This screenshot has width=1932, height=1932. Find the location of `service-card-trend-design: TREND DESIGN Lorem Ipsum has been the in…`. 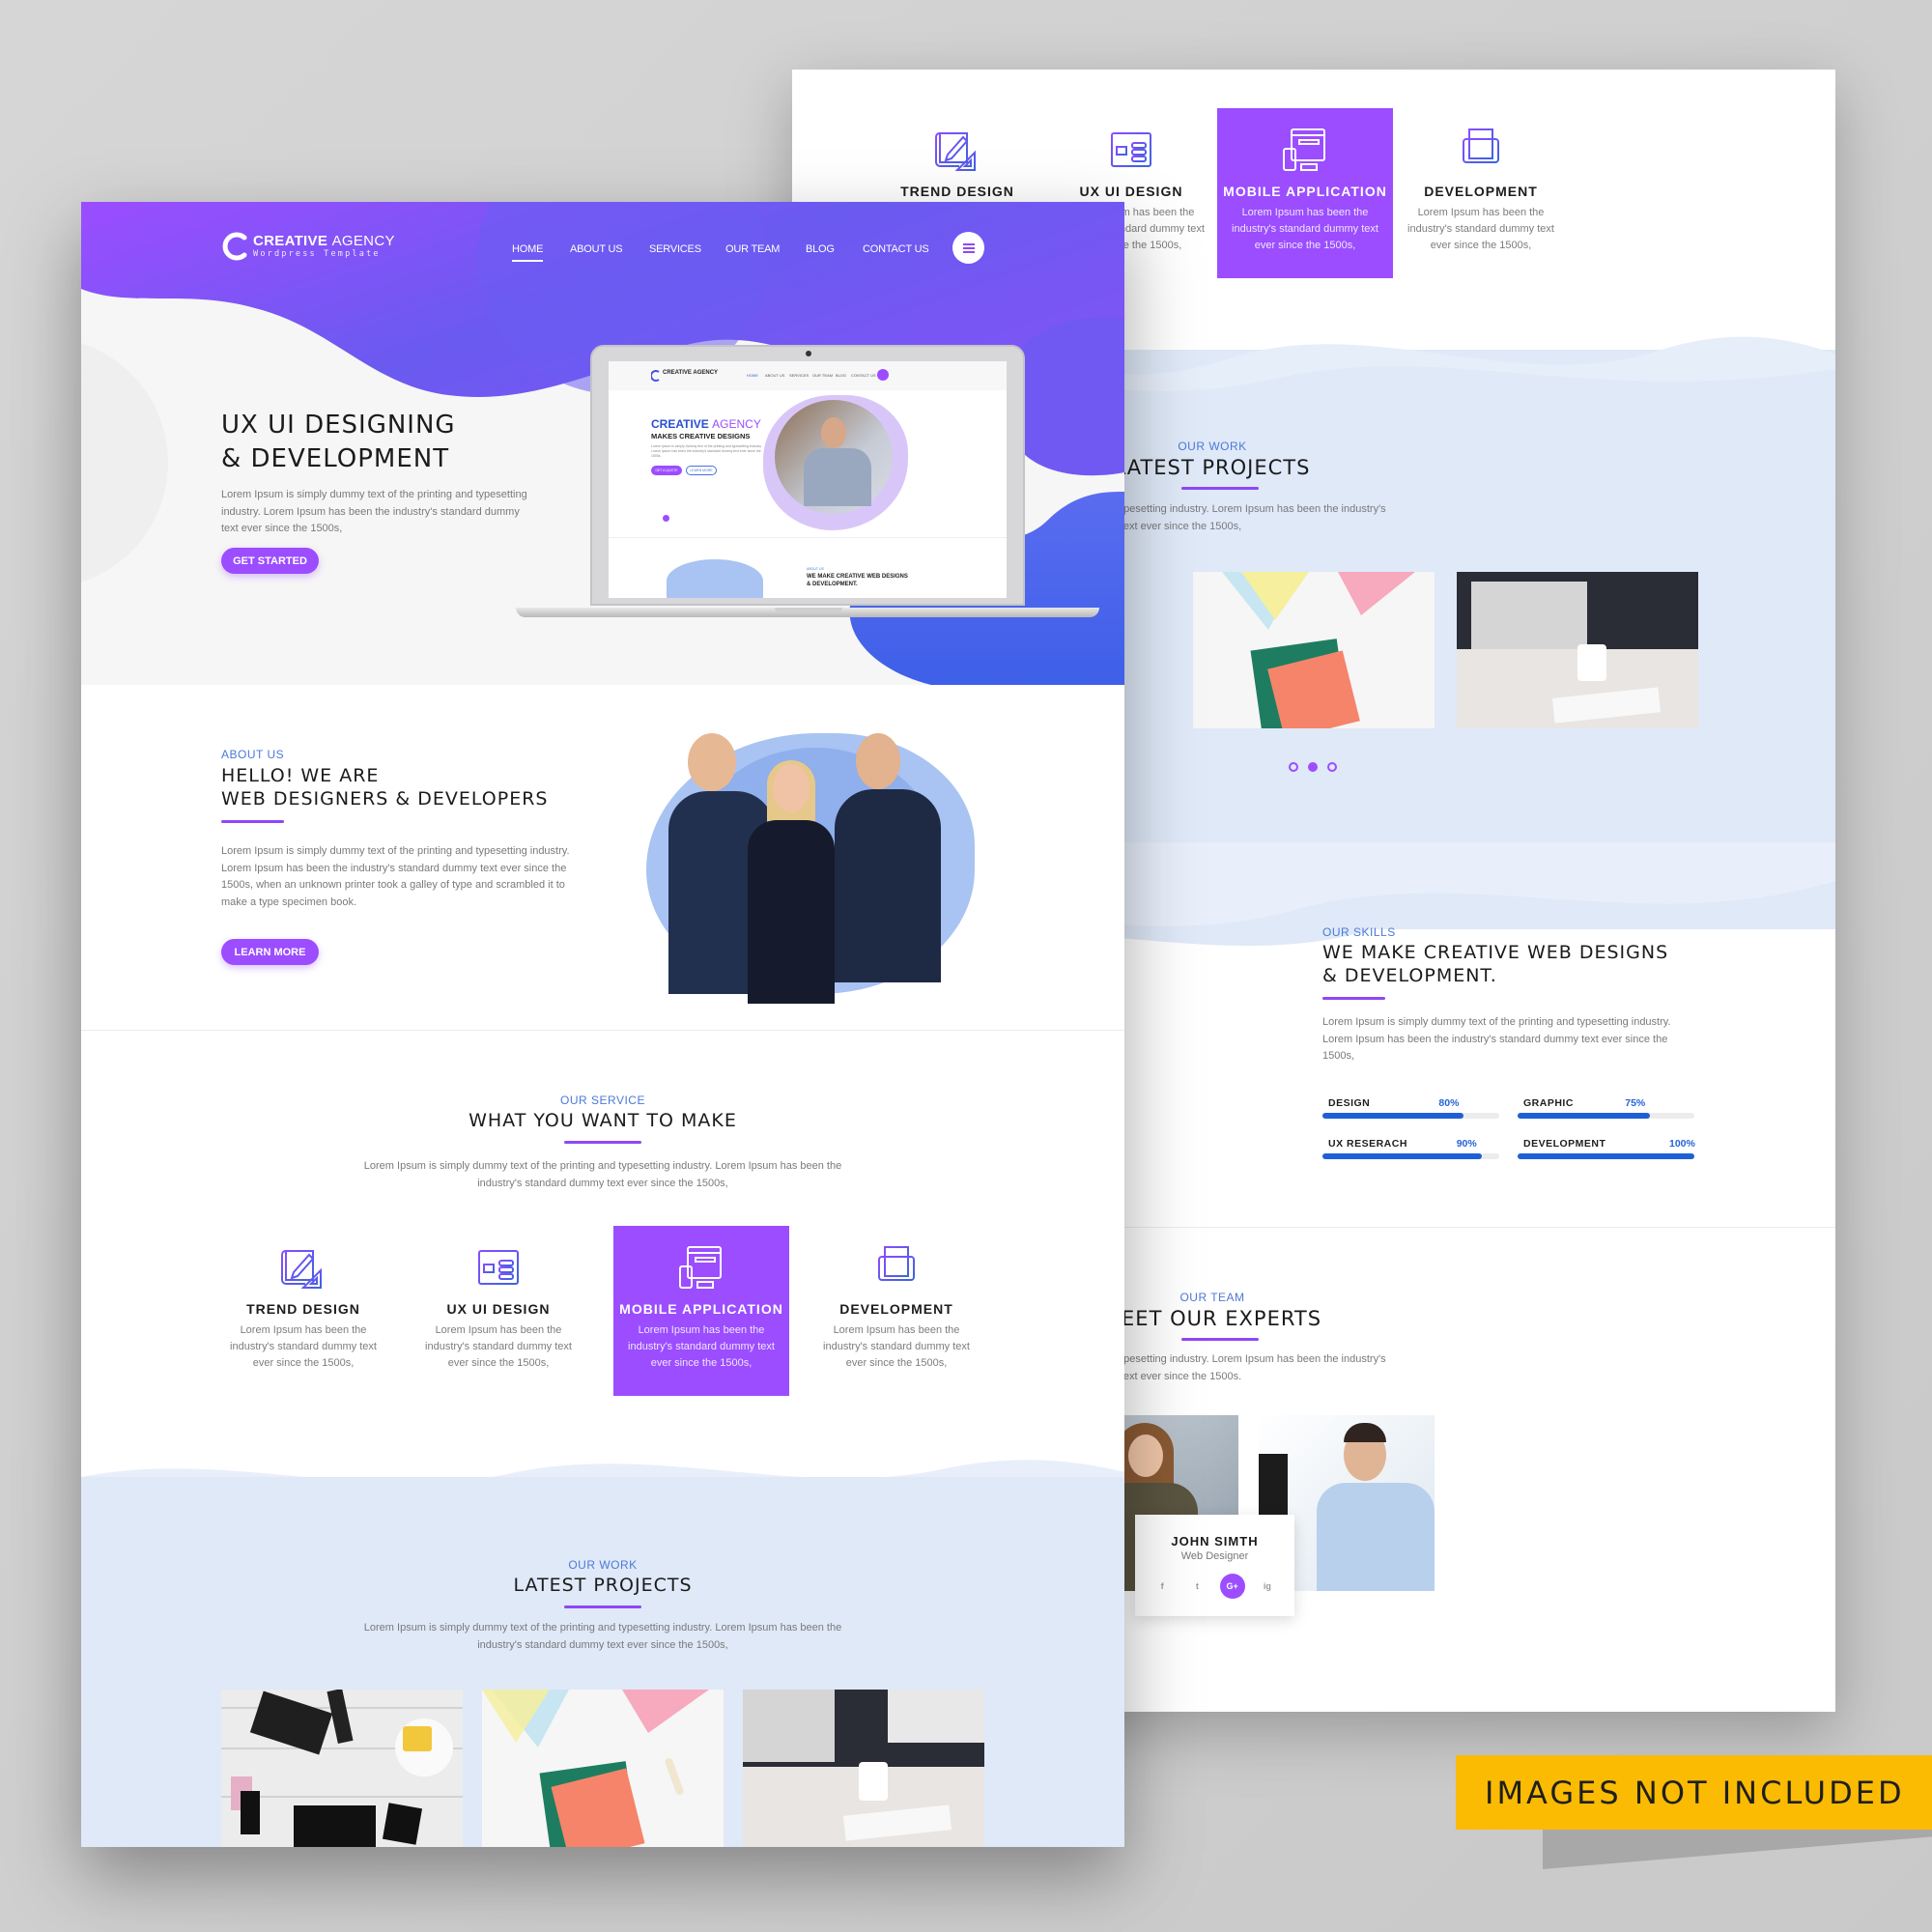

service-card-trend-design: TREND DESIGN Lorem Ipsum has been the in… is located at coordinates (303, 1311).